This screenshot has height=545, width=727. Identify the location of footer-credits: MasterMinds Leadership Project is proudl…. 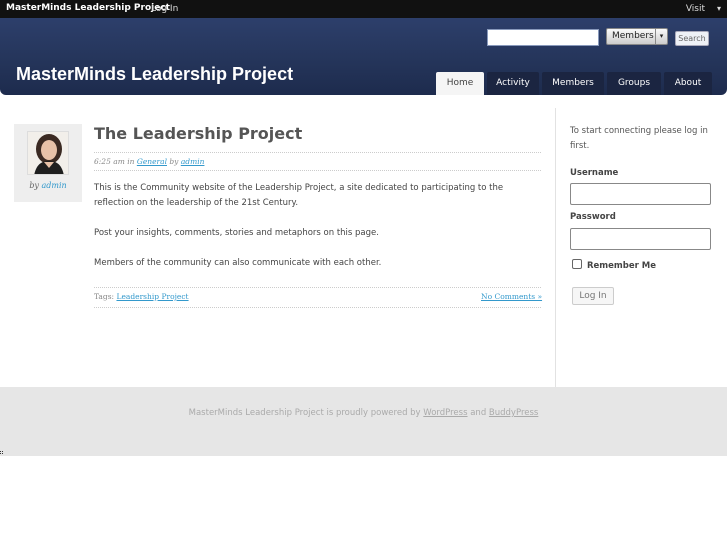
(363, 413).